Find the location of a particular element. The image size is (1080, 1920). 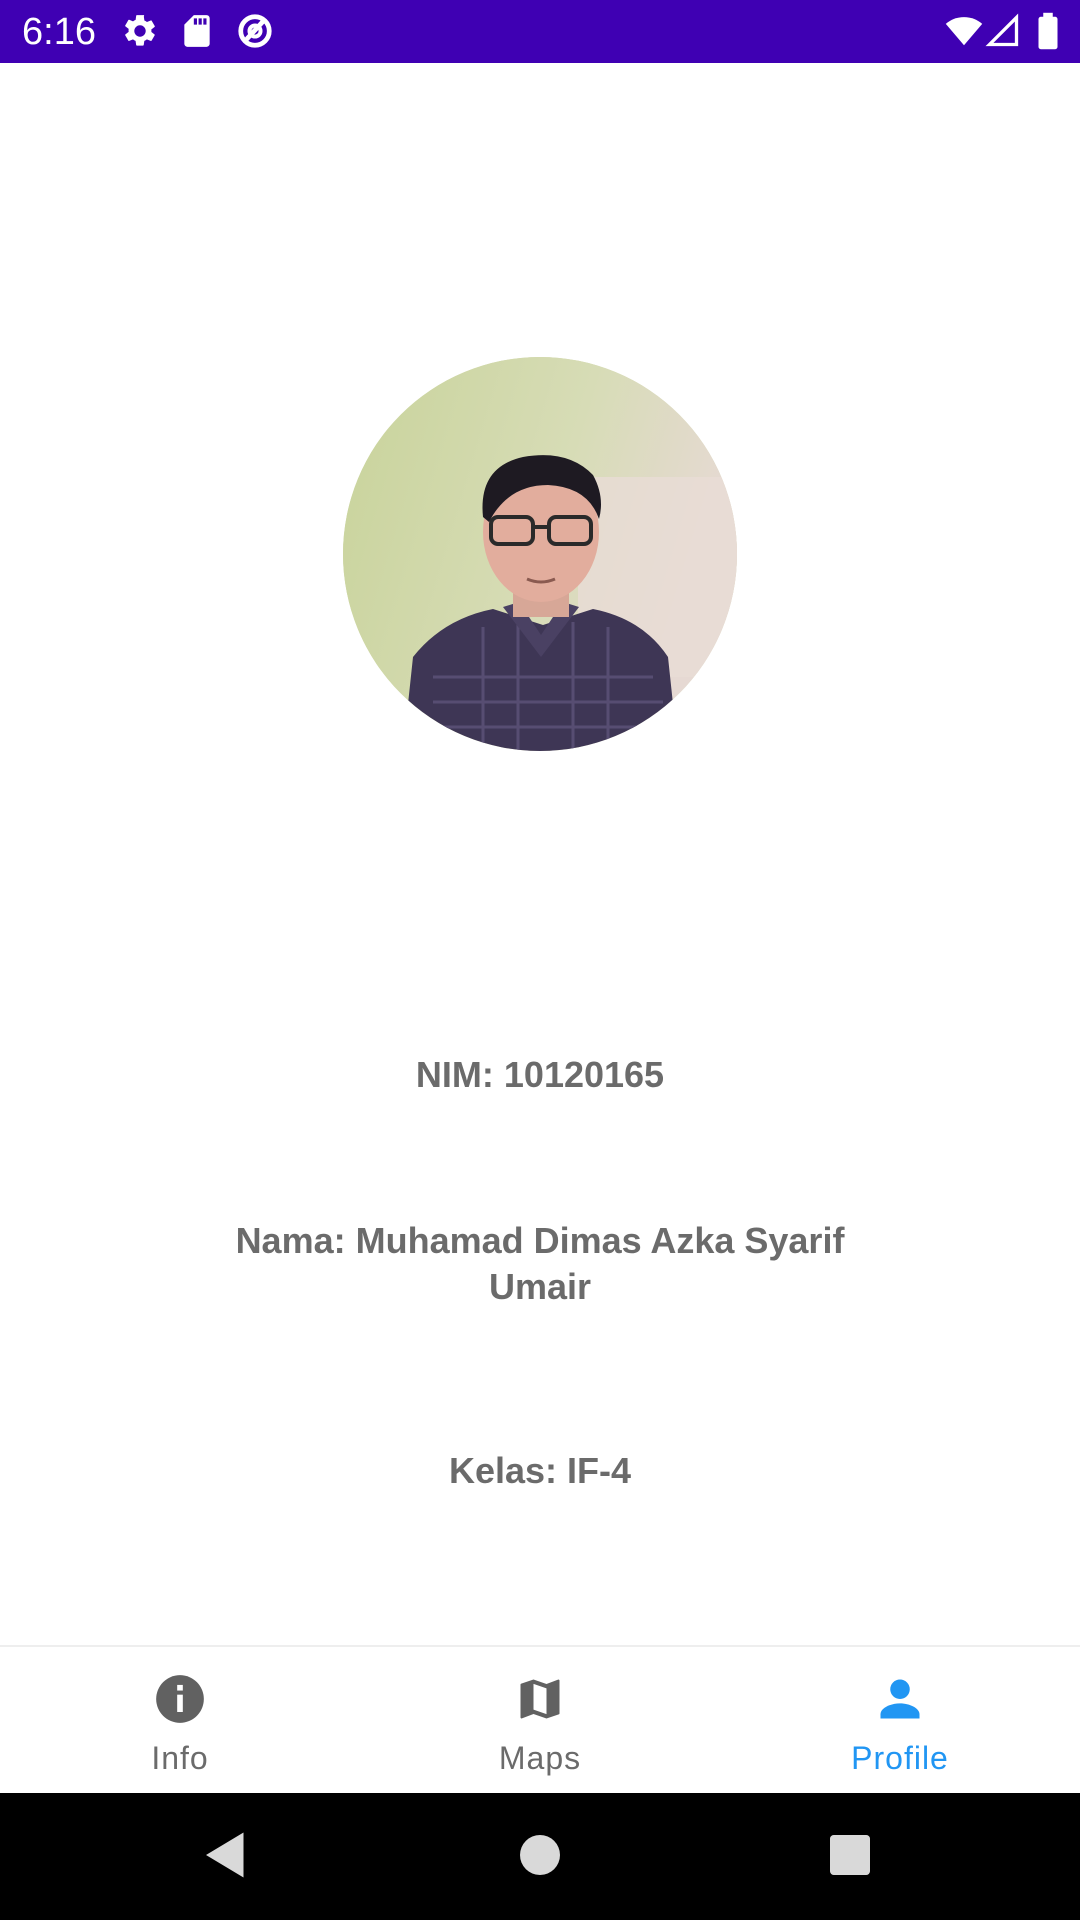

profile-photo is located at coordinates (540, 554).